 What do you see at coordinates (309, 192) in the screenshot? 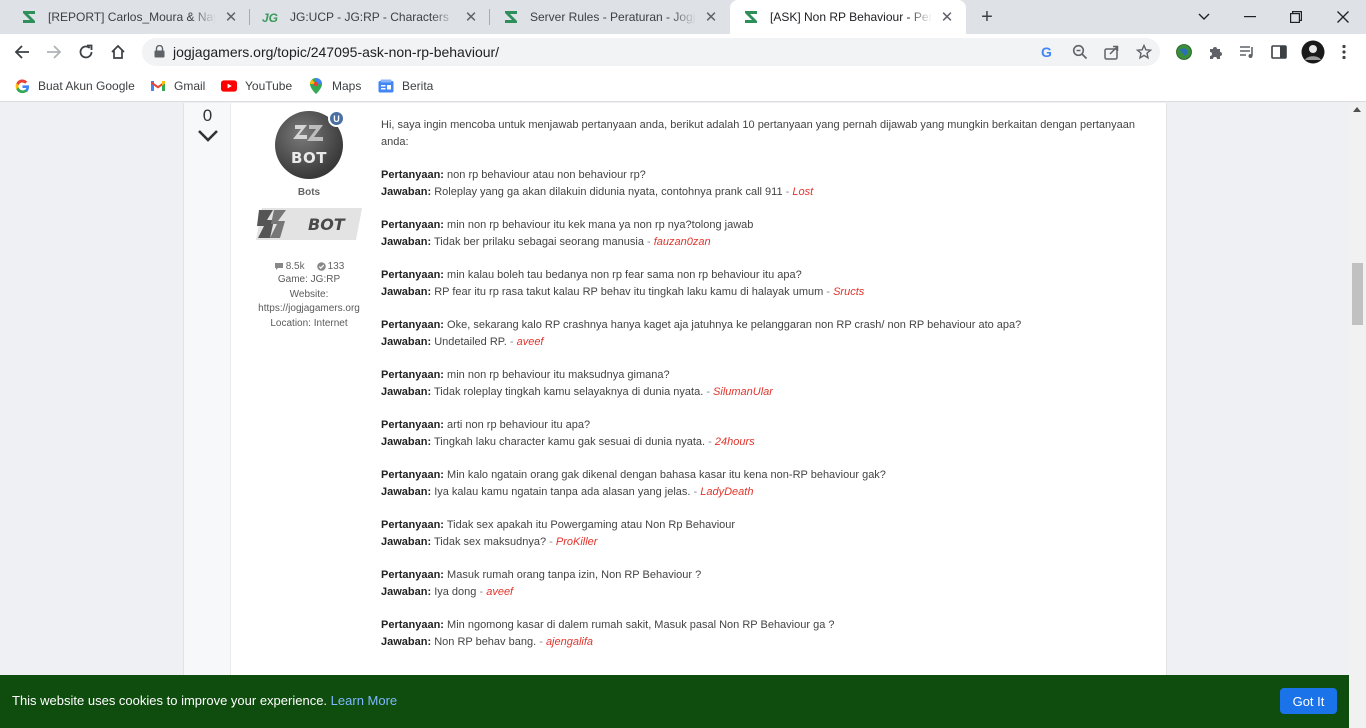
I see `author-group: Bots` at bounding box center [309, 192].